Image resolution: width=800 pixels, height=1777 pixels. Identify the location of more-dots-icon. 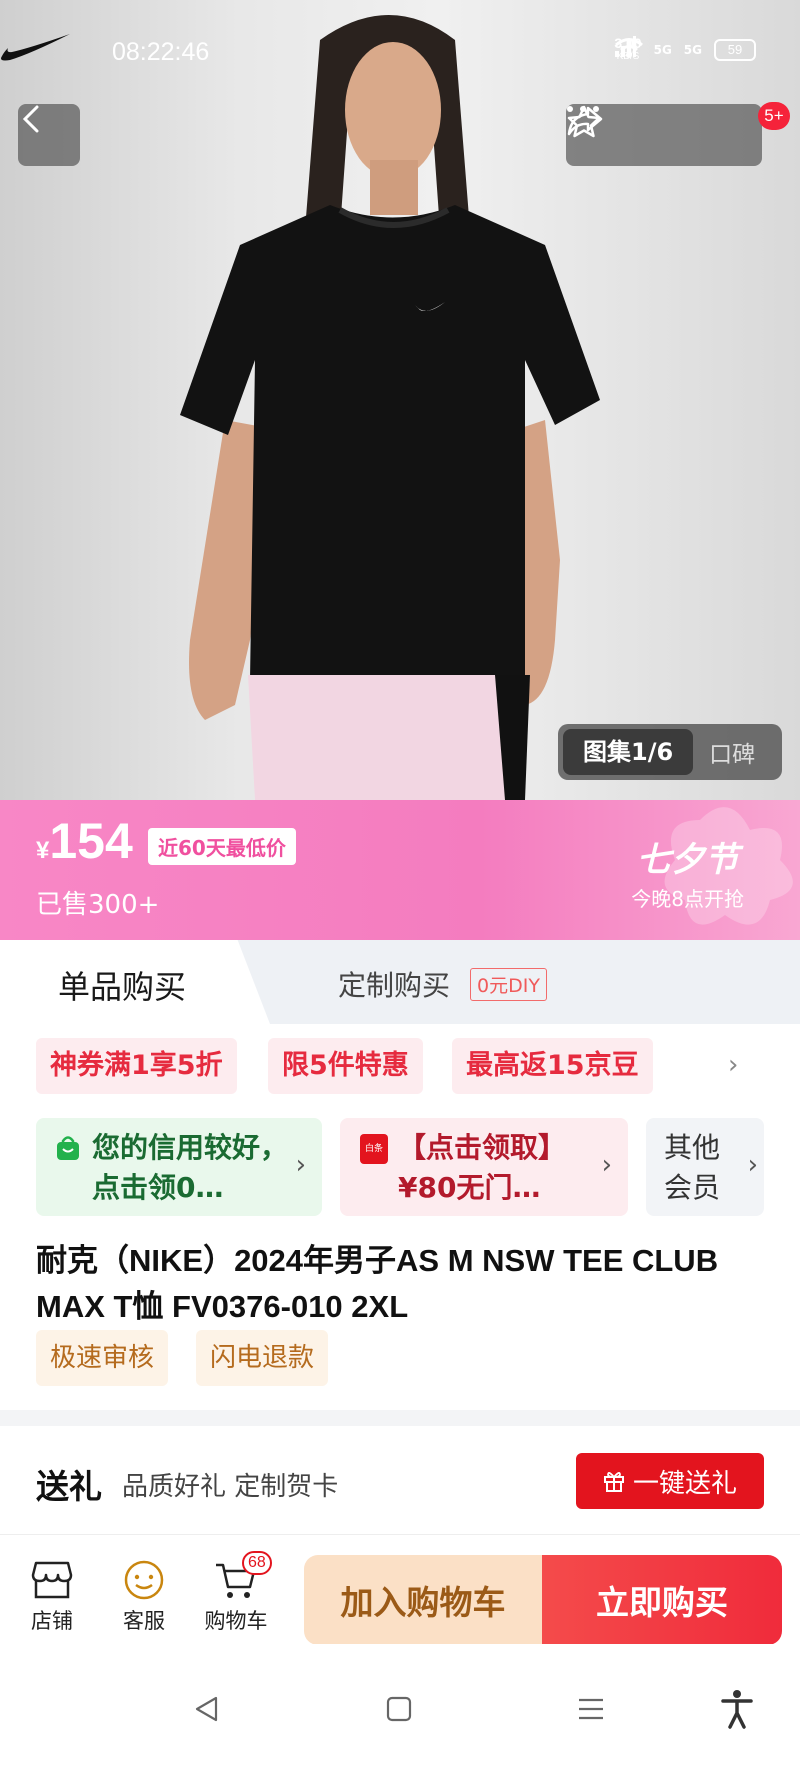
(583, 109).